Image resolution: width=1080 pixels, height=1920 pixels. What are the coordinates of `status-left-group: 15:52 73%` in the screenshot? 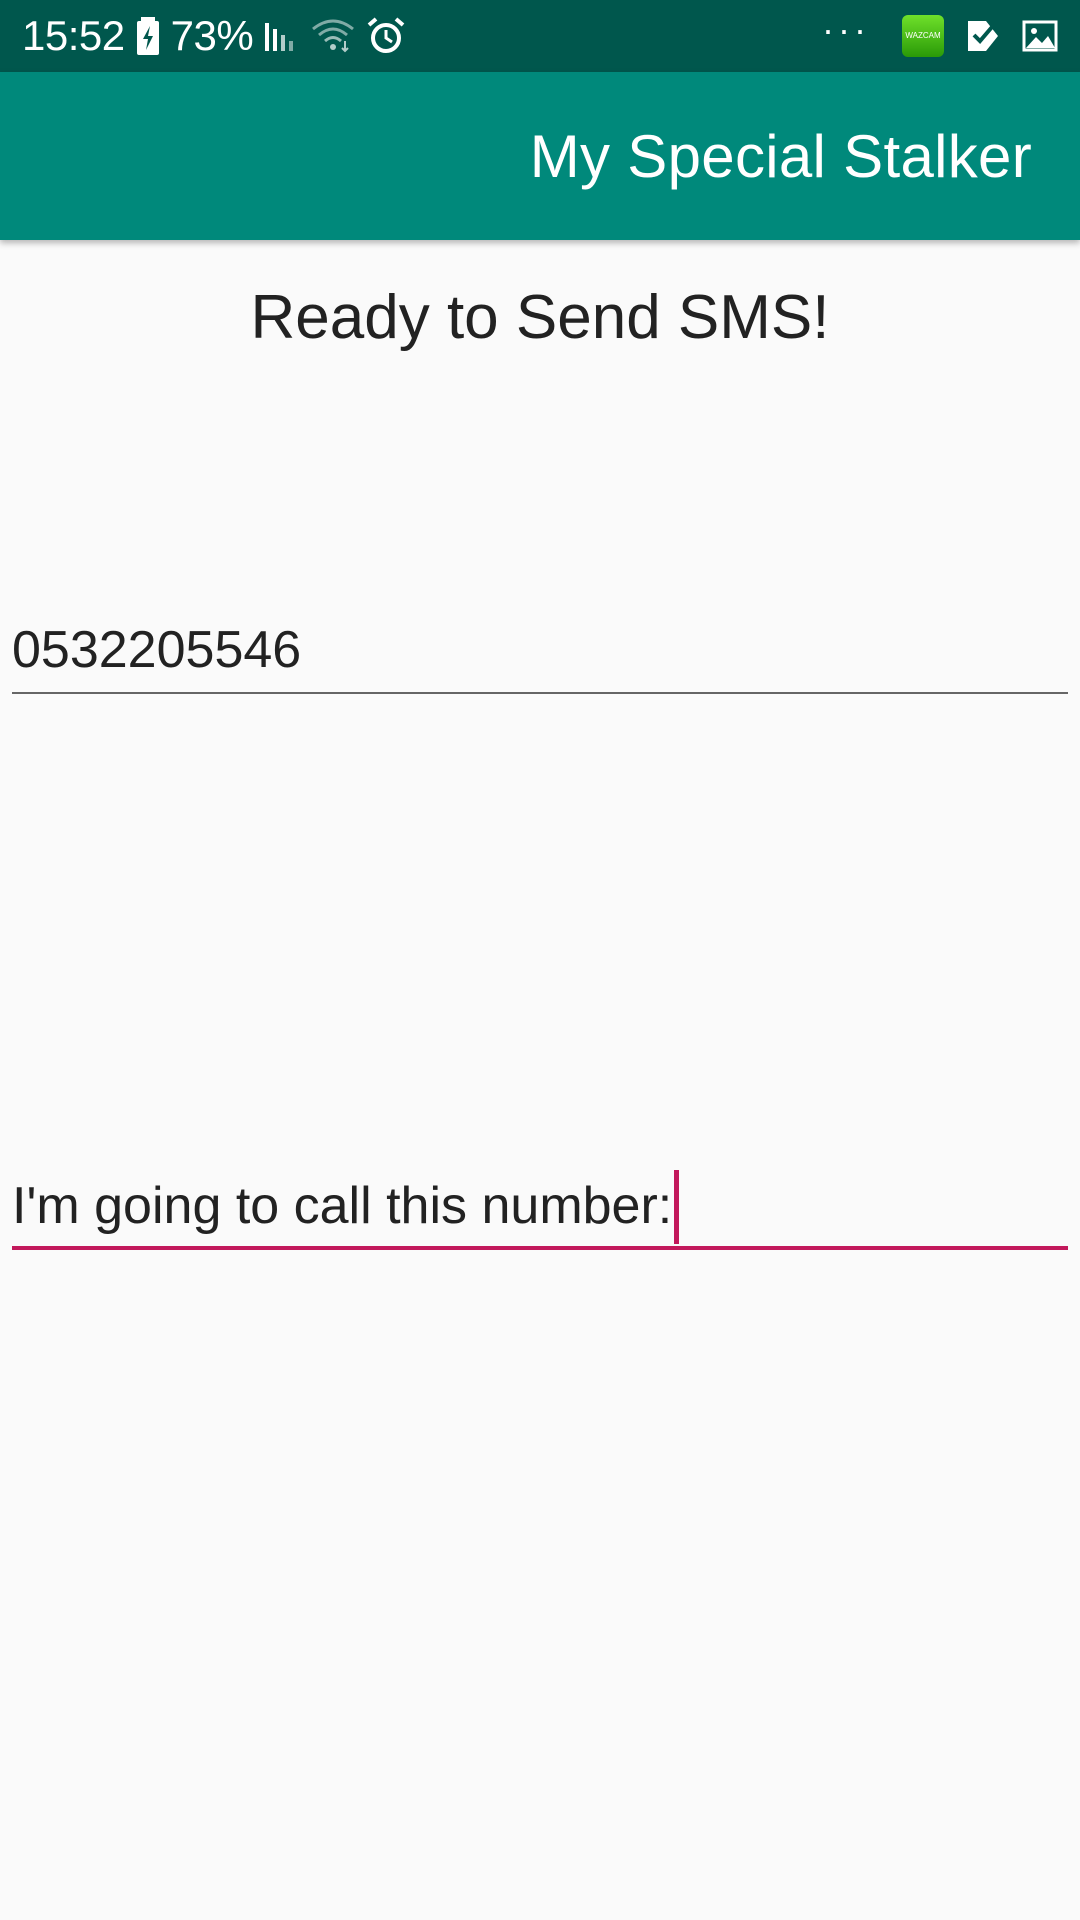 It's located at (213, 36).